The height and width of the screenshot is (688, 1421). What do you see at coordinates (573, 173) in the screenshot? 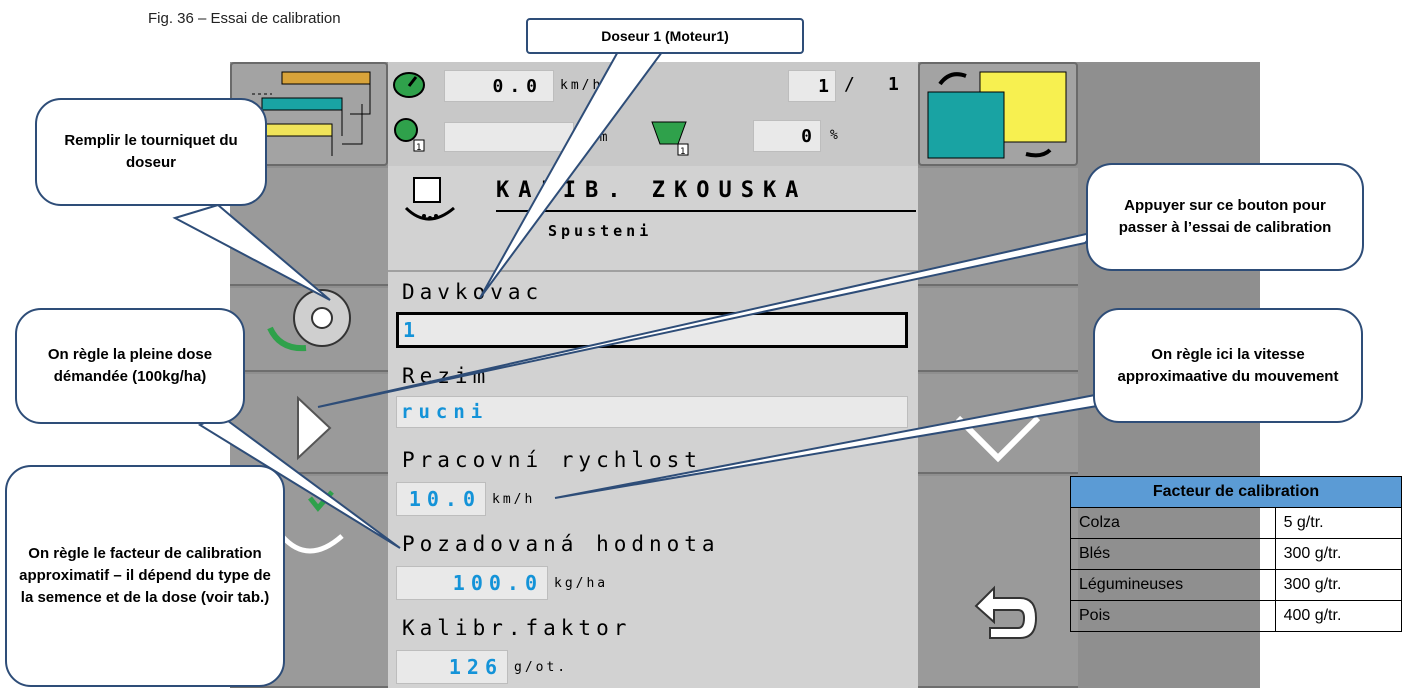
I see `leader-doseur` at bounding box center [573, 173].